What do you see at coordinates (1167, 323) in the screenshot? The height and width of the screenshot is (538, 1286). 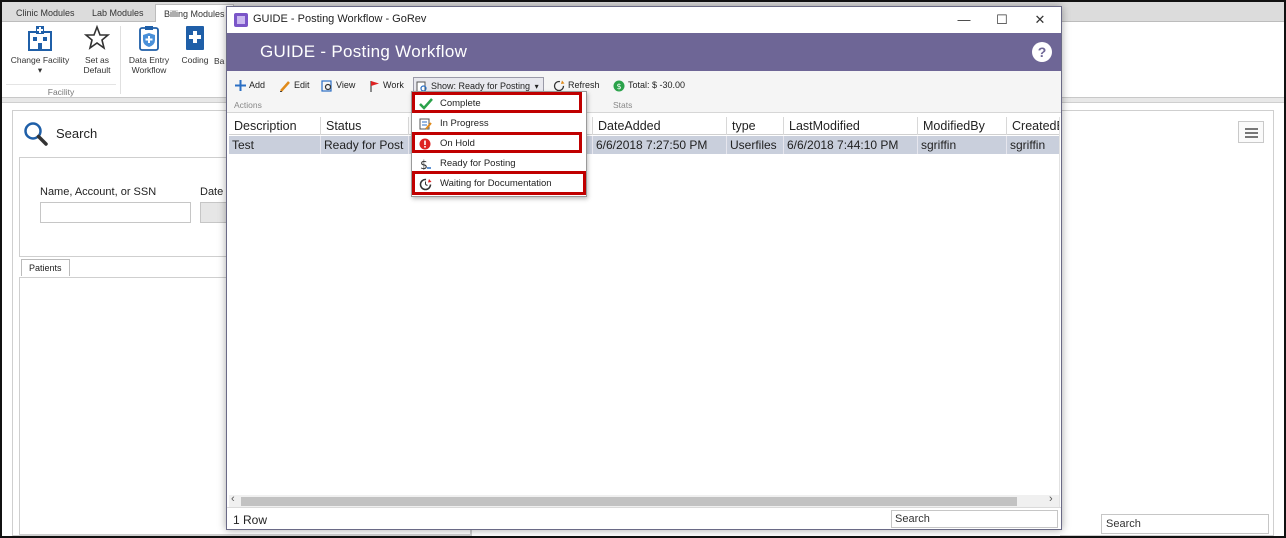 I see `right-panel` at bounding box center [1167, 323].